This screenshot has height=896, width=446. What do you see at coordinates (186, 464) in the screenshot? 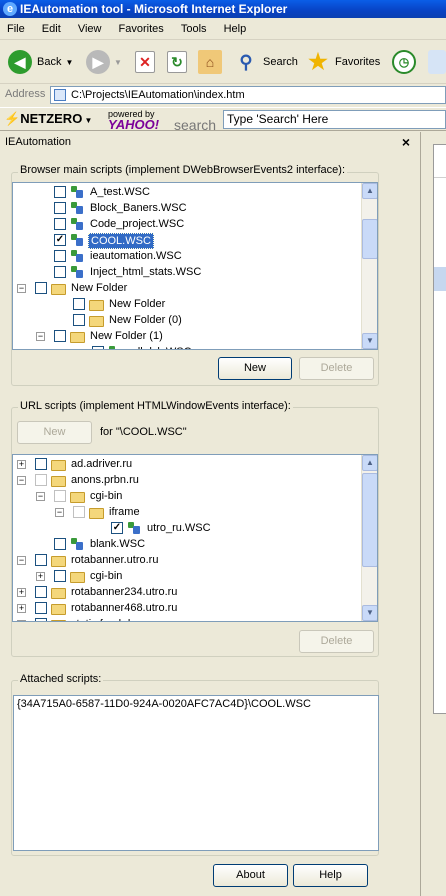
I see `url_scripts-tree-row: + ad.adriver.ru` at bounding box center [186, 464].